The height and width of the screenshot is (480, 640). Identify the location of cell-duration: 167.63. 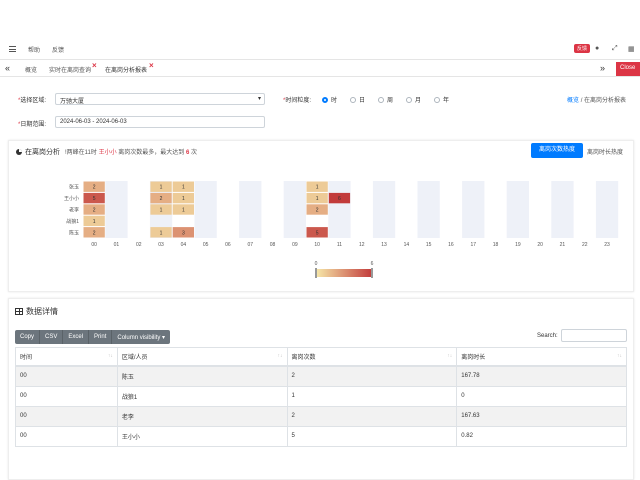
(541, 416).